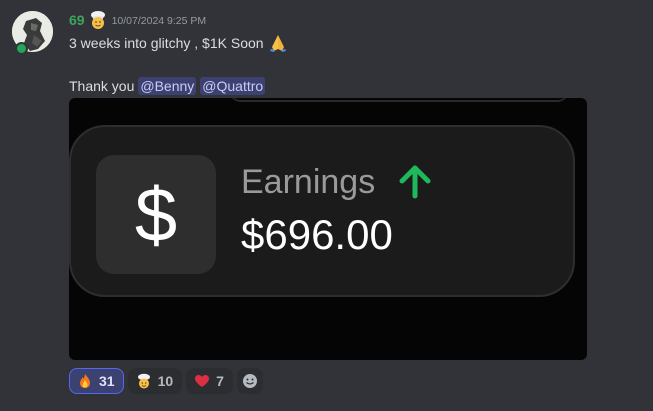 The width and height of the screenshot is (653, 411). Describe the element at coordinates (107, 381) in the screenshot. I see `reaction-count: 31` at that location.